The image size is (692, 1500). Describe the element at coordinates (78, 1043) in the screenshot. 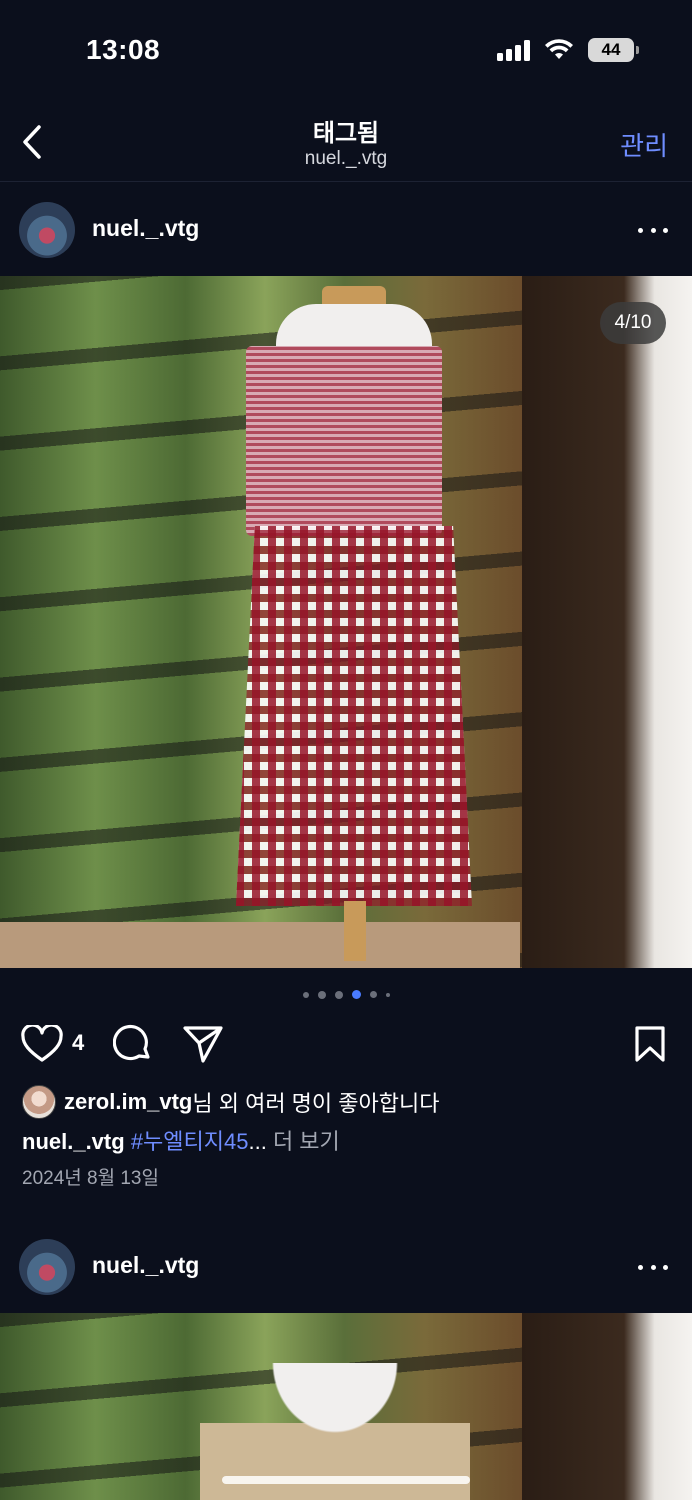

I see `like-count: 4` at that location.